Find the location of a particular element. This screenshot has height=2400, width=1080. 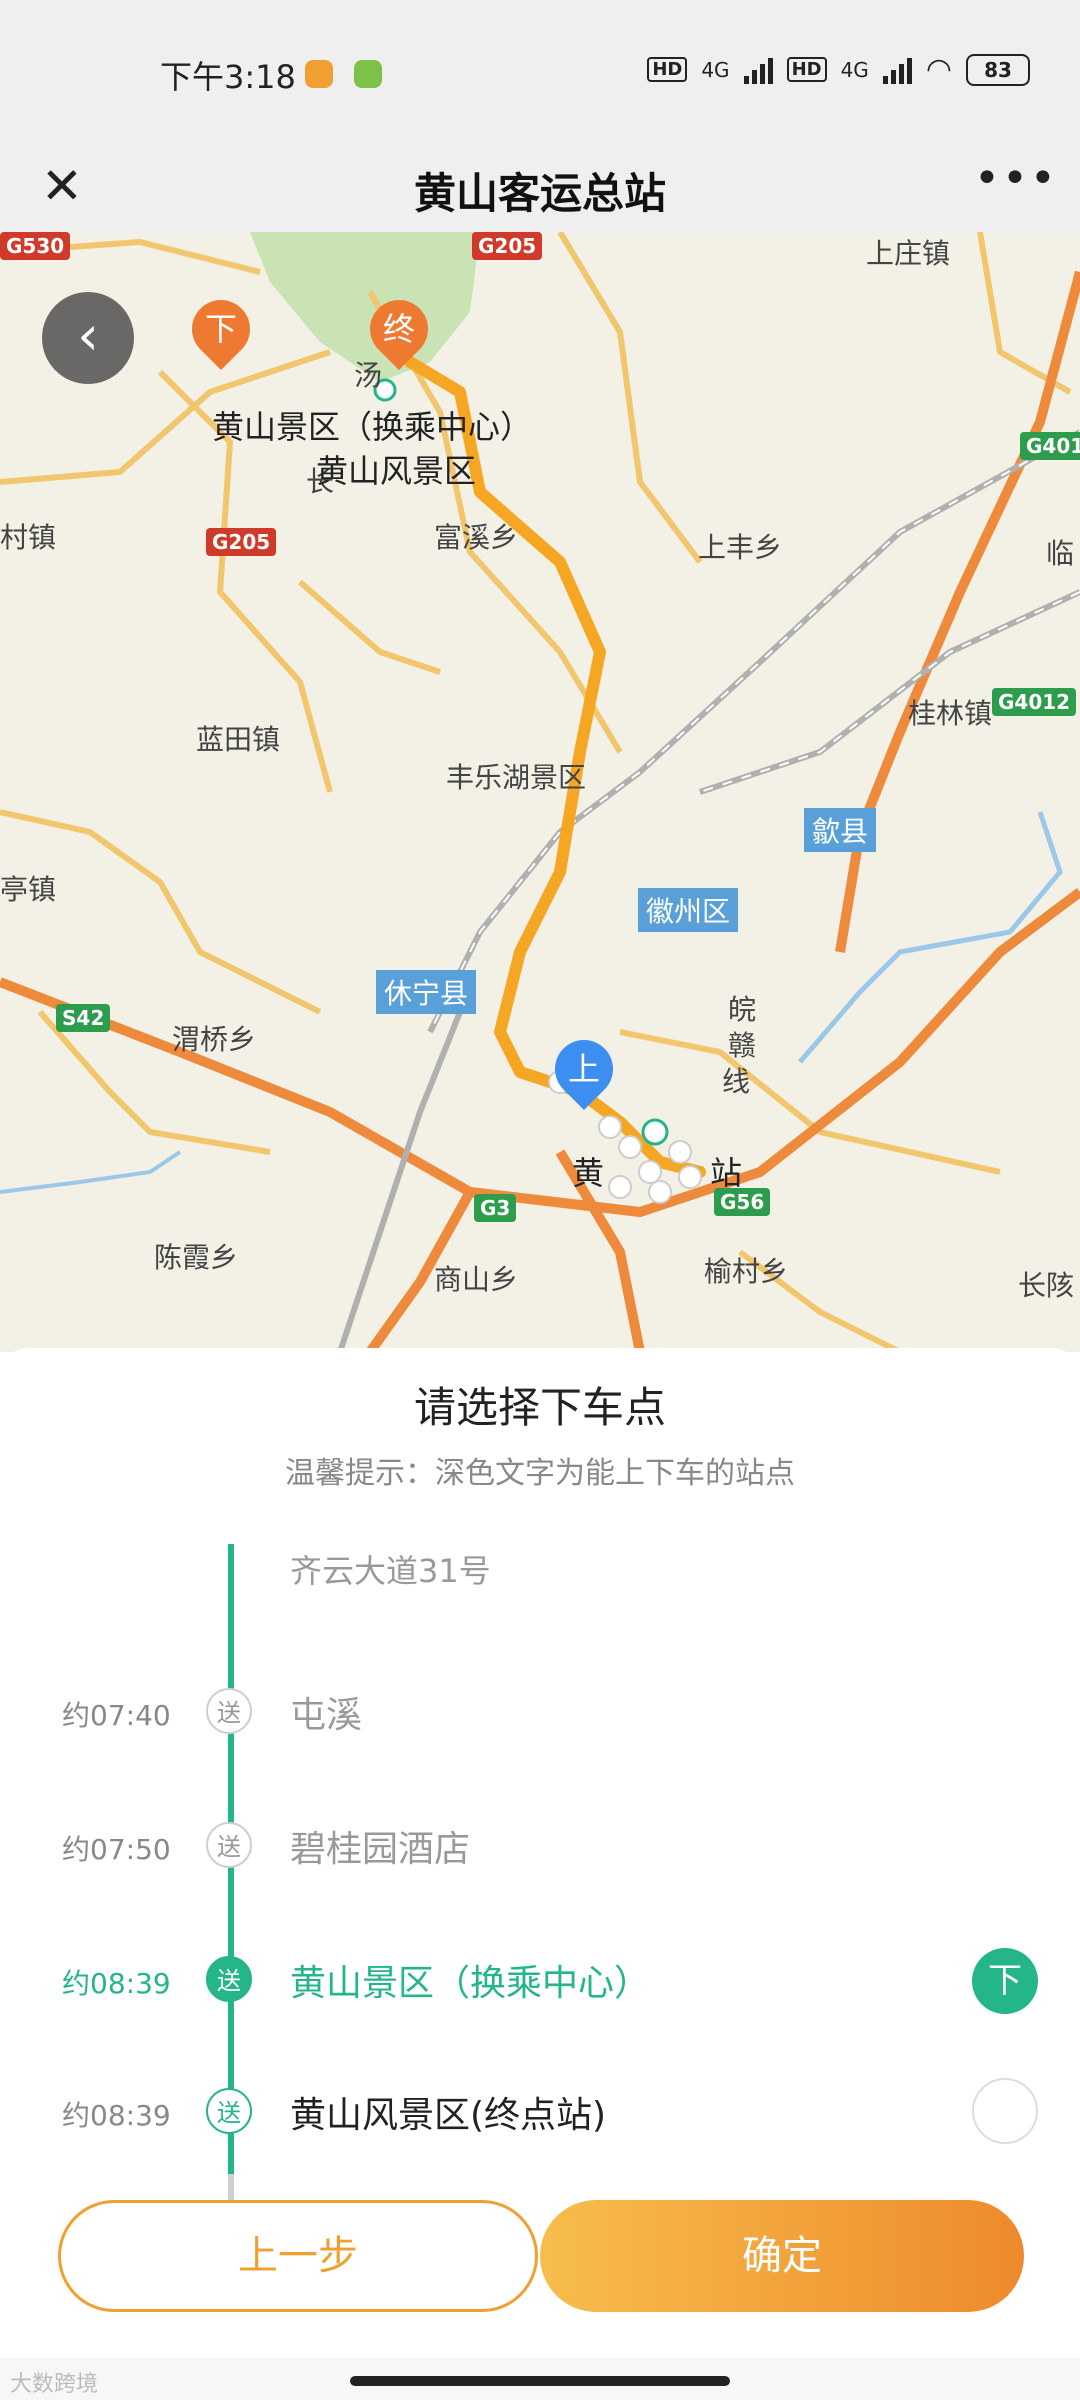

stop-name: 齐云大道31号 is located at coordinates (390, 1571).